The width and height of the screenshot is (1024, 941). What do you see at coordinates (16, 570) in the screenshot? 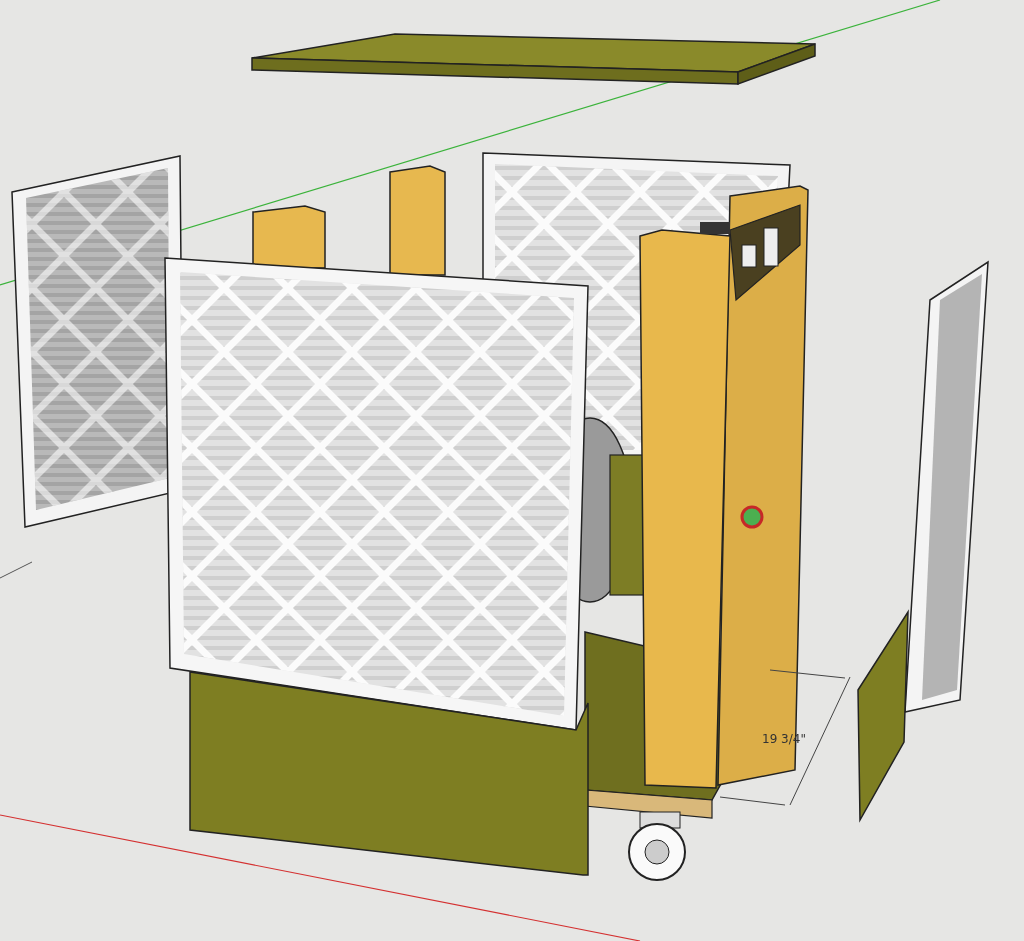
I see `dimension-tick-line` at bounding box center [16, 570].